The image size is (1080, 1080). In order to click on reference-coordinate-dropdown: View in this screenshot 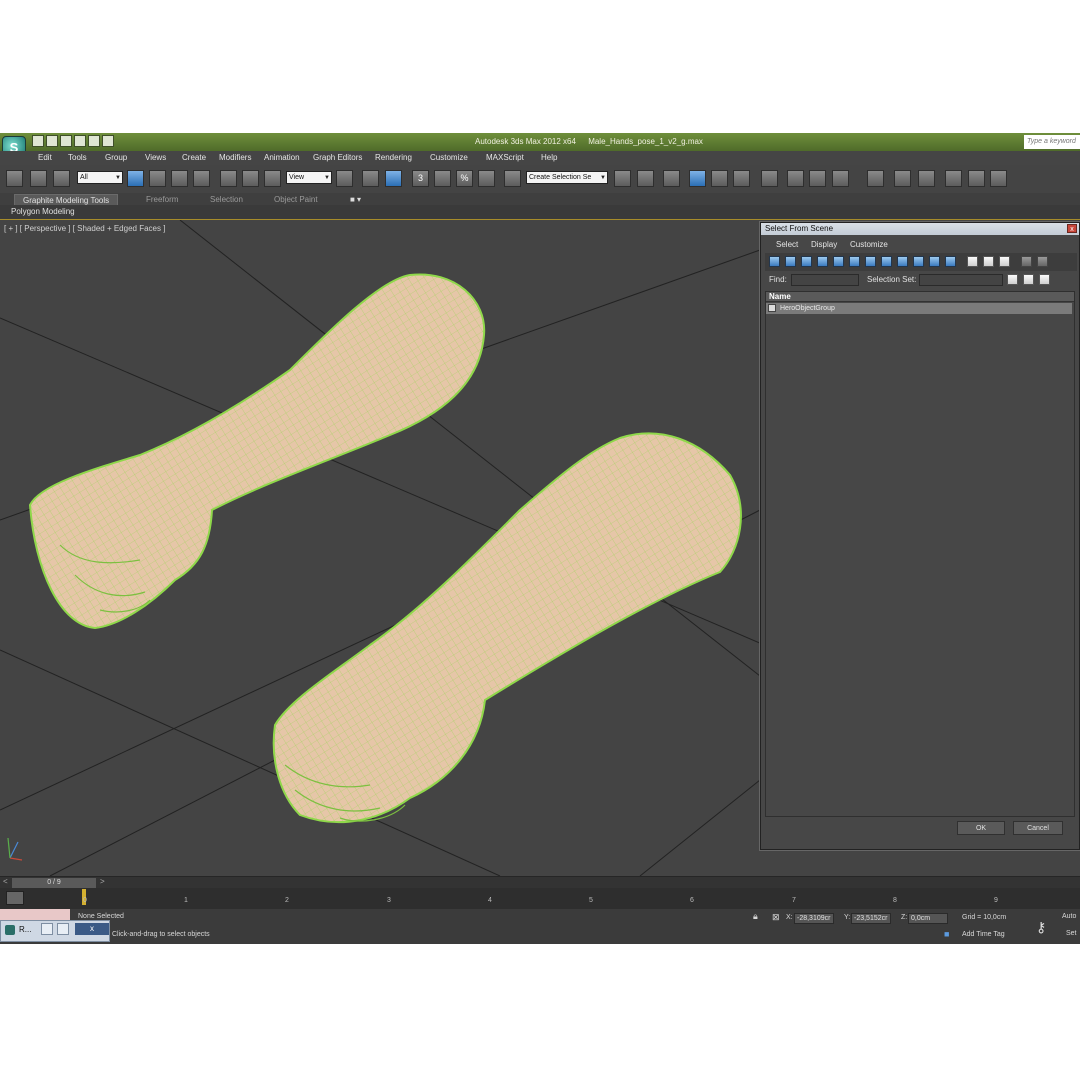, I will do `click(309, 177)`.